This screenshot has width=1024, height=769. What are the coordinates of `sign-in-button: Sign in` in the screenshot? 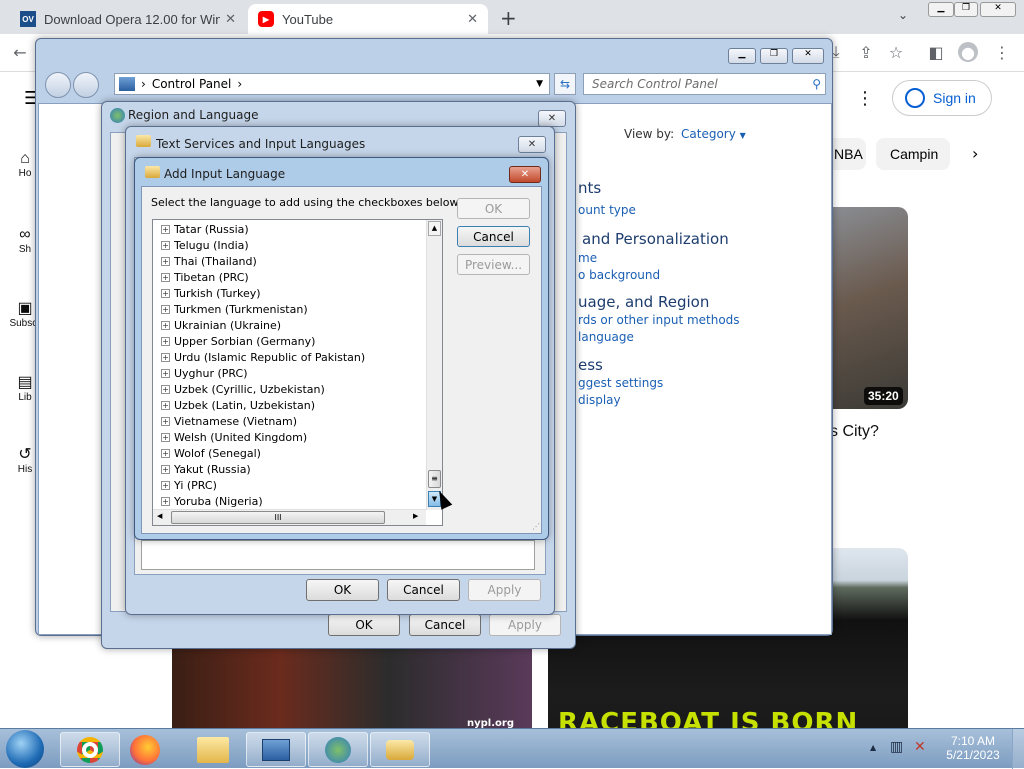 It's located at (942, 98).